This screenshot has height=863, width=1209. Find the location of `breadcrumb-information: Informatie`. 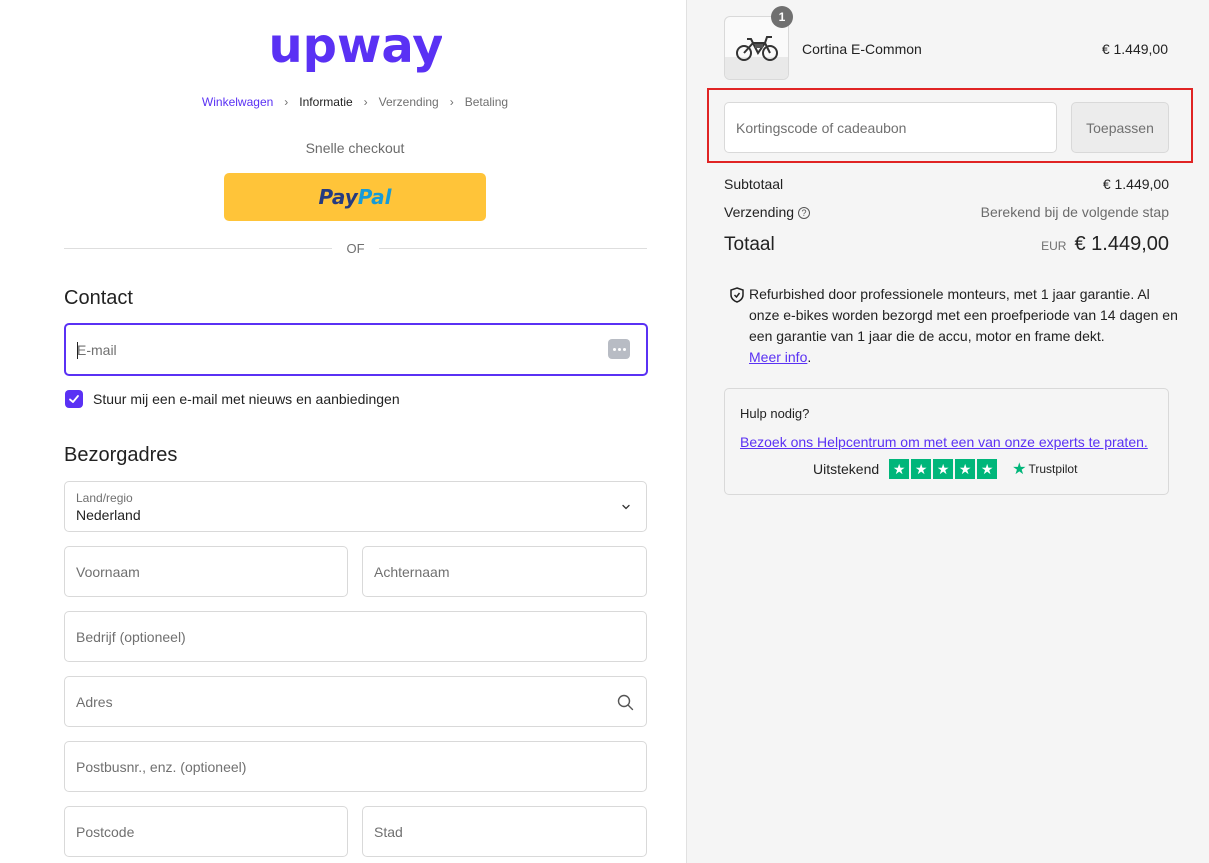

breadcrumb-information: Informatie is located at coordinates (326, 102).